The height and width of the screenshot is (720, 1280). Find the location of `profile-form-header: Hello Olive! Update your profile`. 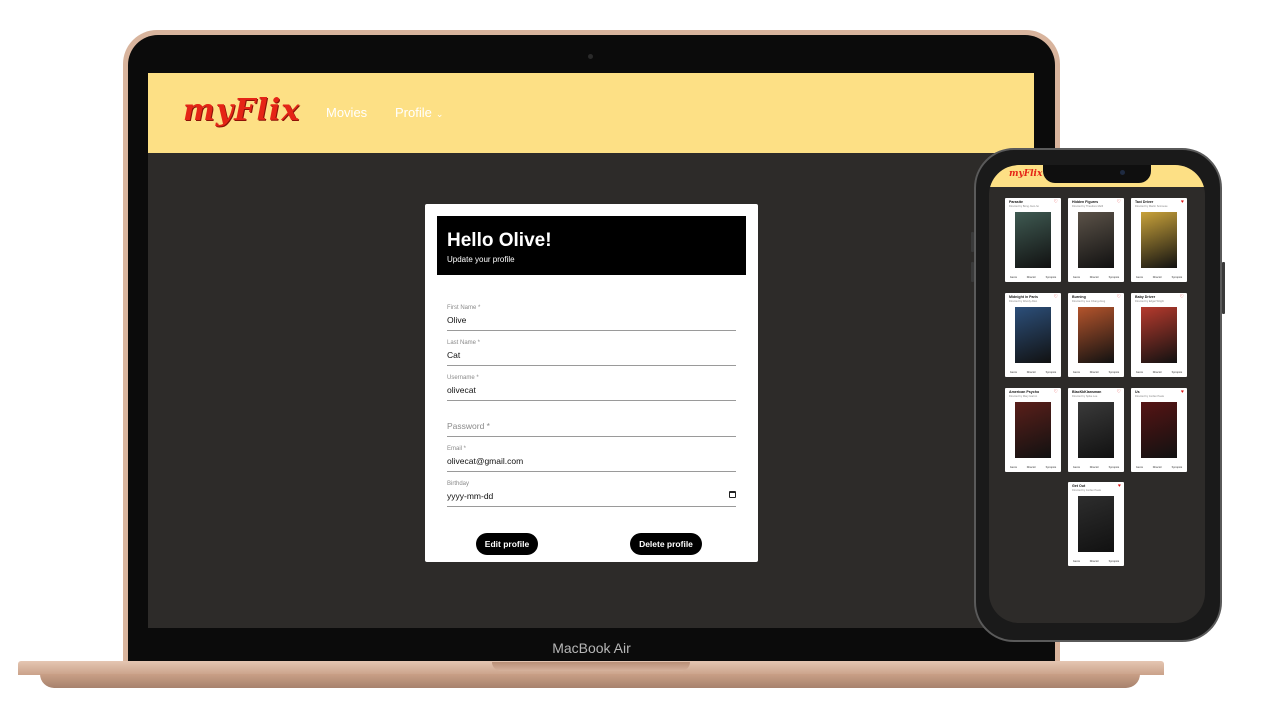

profile-form-header: Hello Olive! Update your profile is located at coordinates (591, 245).